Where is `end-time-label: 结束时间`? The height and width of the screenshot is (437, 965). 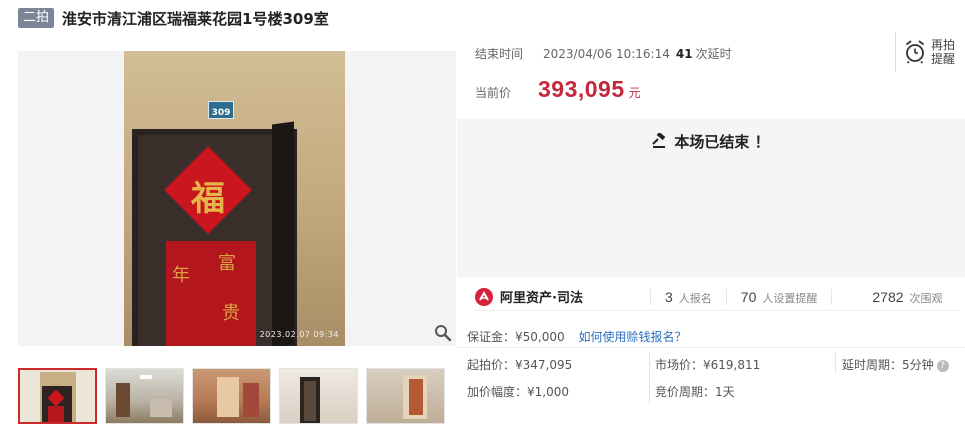
end-time-label: 结束时间 is located at coordinates (499, 54).